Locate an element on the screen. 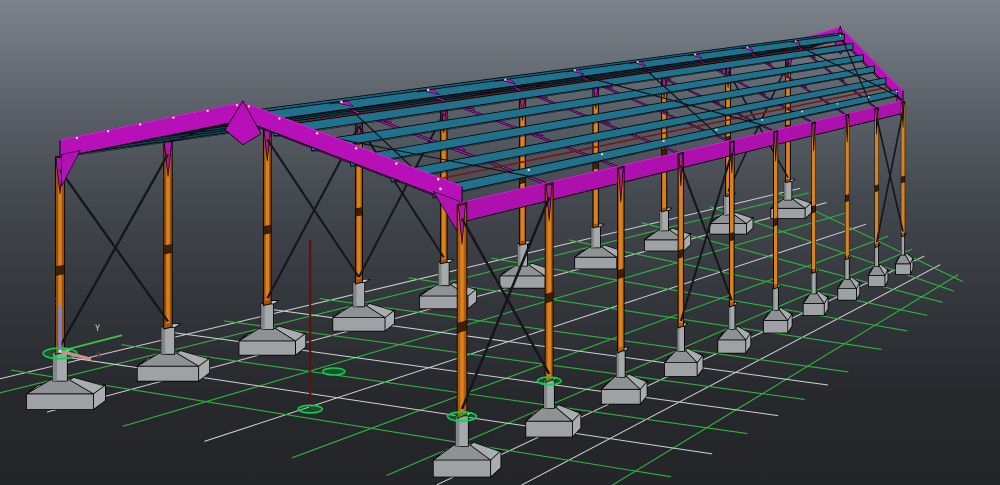 The width and height of the screenshot is (1000, 485). gable-frame-left is located at coordinates (261, 168).